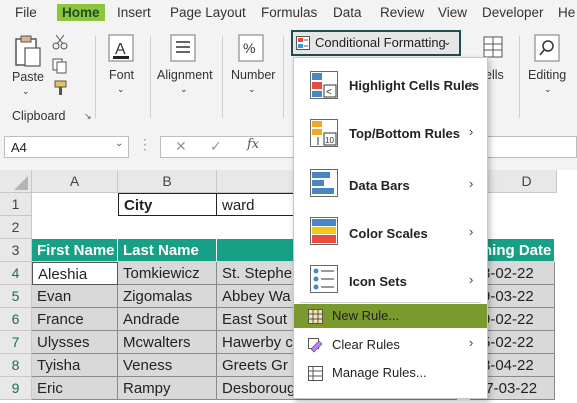  Describe the element at coordinates (390, 184) in the screenshot. I see `menu-item-data-bars: Data Bars ›` at that location.